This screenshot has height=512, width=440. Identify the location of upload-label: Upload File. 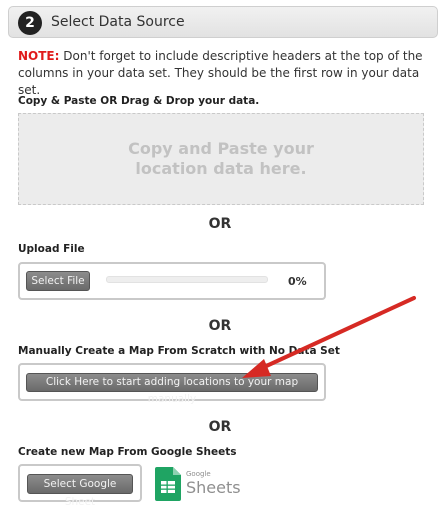
(51, 249).